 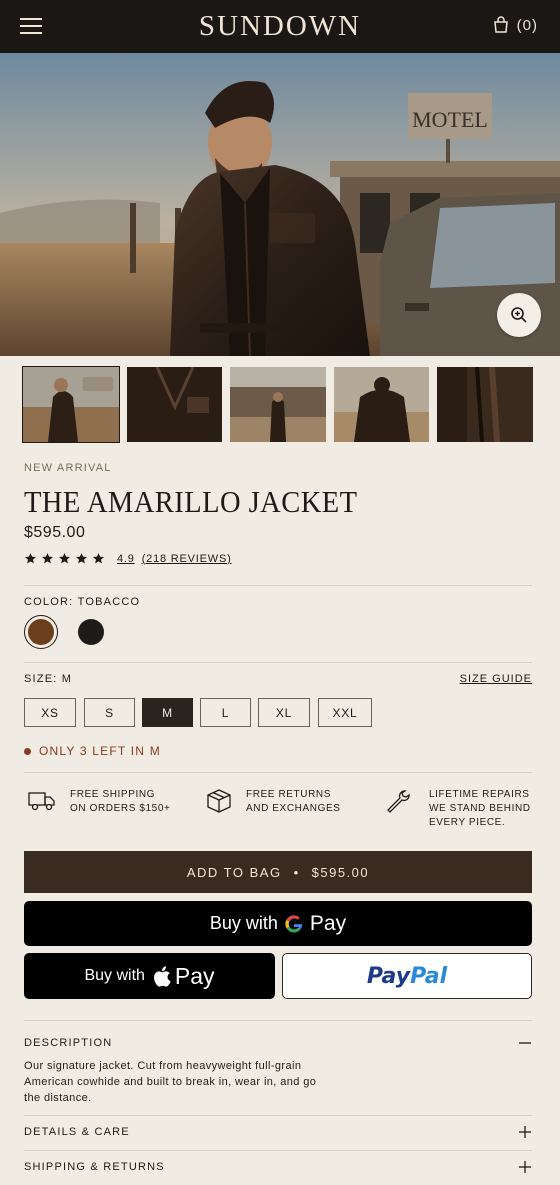 I want to click on swatch-black, so click(x=91, y=632).